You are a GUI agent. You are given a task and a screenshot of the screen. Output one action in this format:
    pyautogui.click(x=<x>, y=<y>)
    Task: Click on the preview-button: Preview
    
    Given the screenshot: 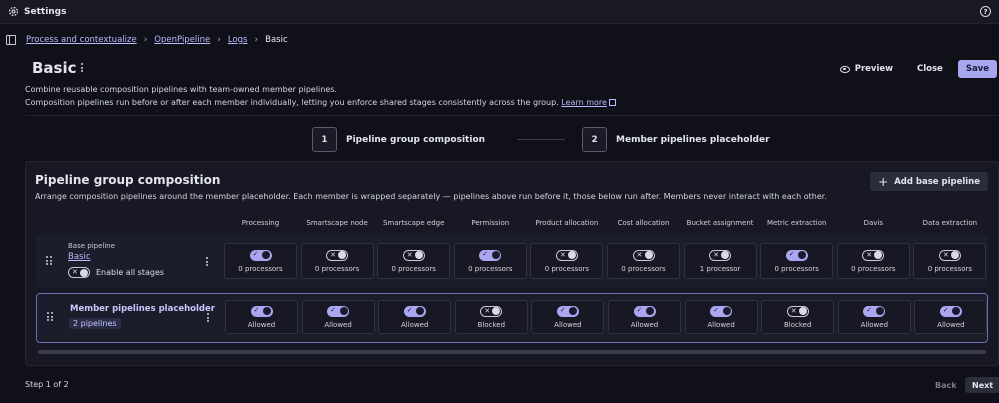 What is the action you would take?
    pyautogui.click(x=866, y=69)
    